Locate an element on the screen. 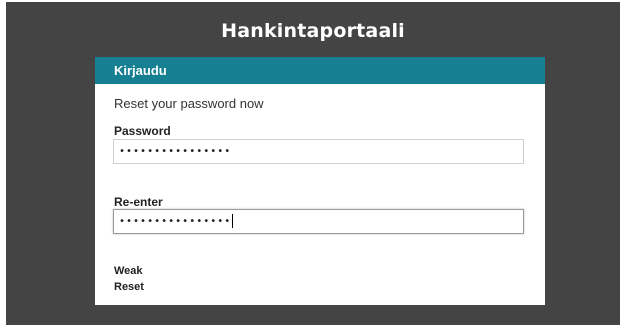 The image size is (626, 327). password-value: •••••••••••••••• is located at coordinates (175, 151).